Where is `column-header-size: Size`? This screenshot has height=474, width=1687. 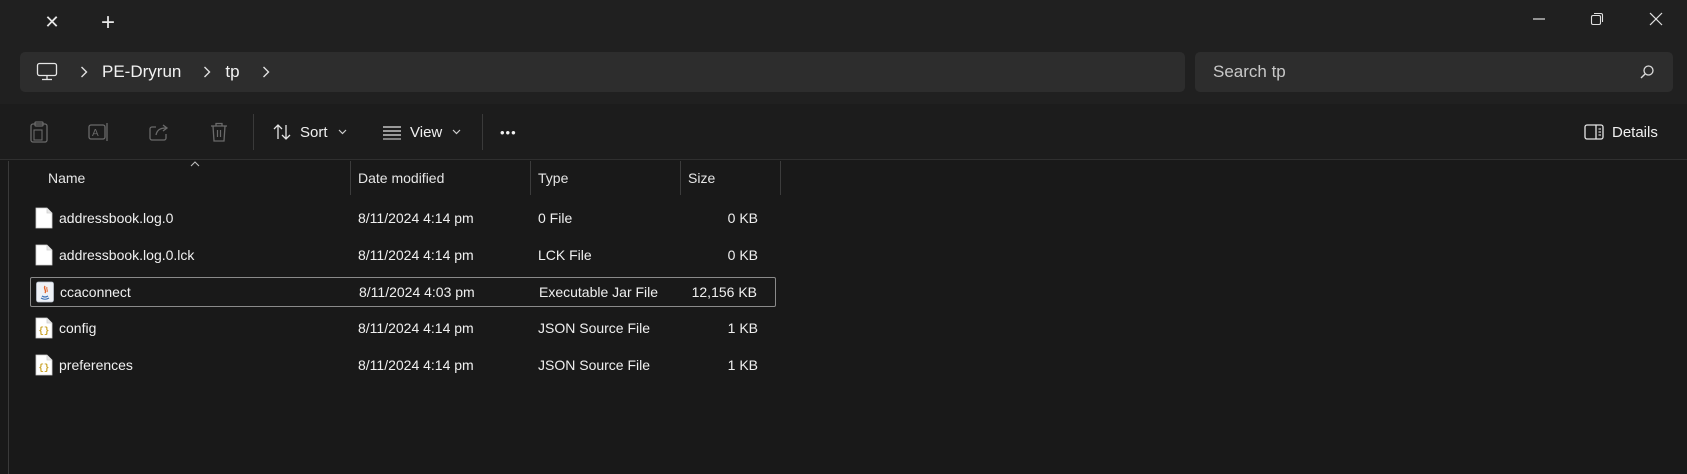
column-header-size: Size is located at coordinates (701, 178).